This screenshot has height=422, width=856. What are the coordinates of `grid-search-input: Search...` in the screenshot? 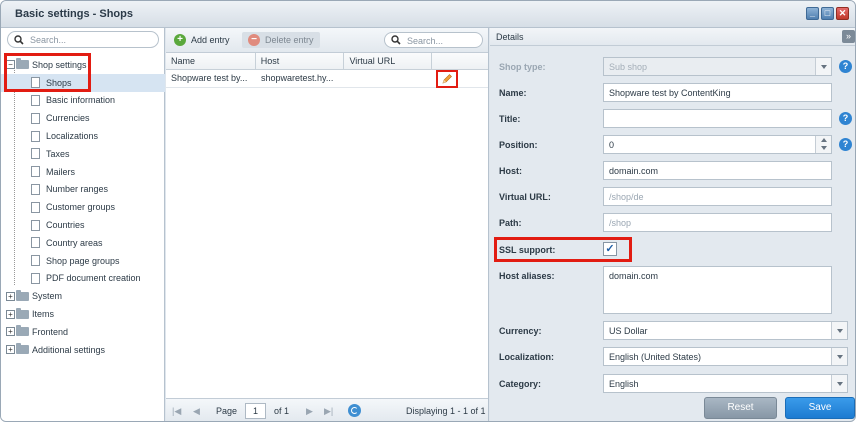 It's located at (433, 40).